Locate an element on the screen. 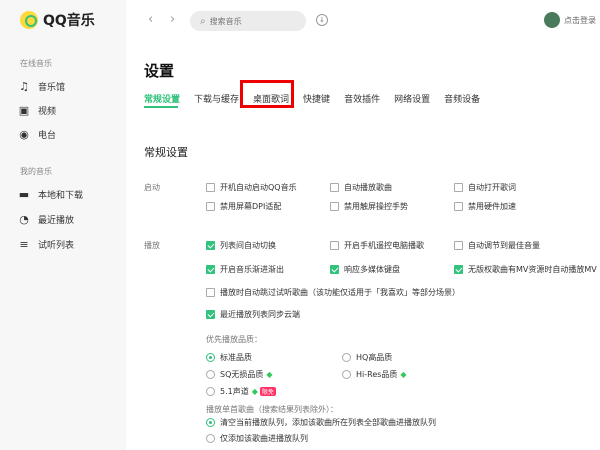  option-fade-in-out: 开启音乐渐进渐出 is located at coordinates (245, 269).